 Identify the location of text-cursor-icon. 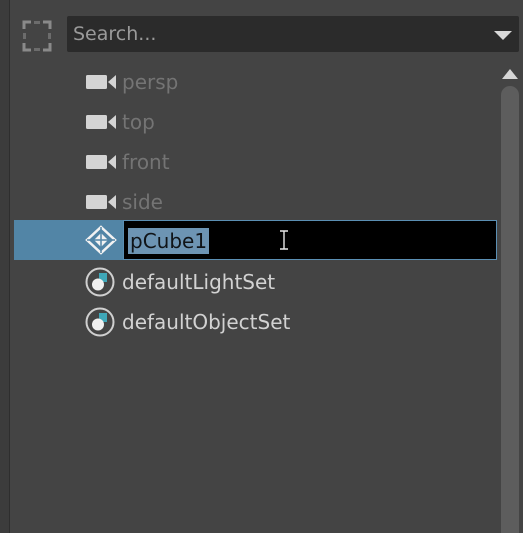
(284, 240).